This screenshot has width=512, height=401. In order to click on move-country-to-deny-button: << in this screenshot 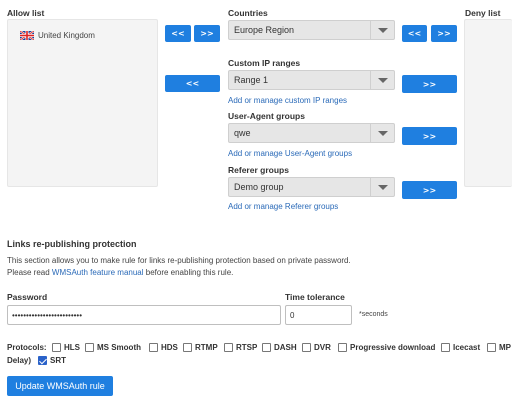, I will do `click(414, 33)`.